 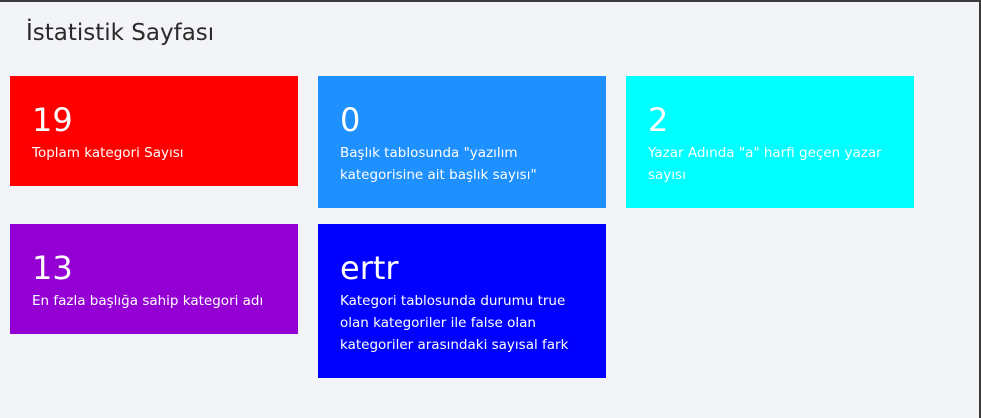 I want to click on stat-value: 2, so click(x=658, y=120).